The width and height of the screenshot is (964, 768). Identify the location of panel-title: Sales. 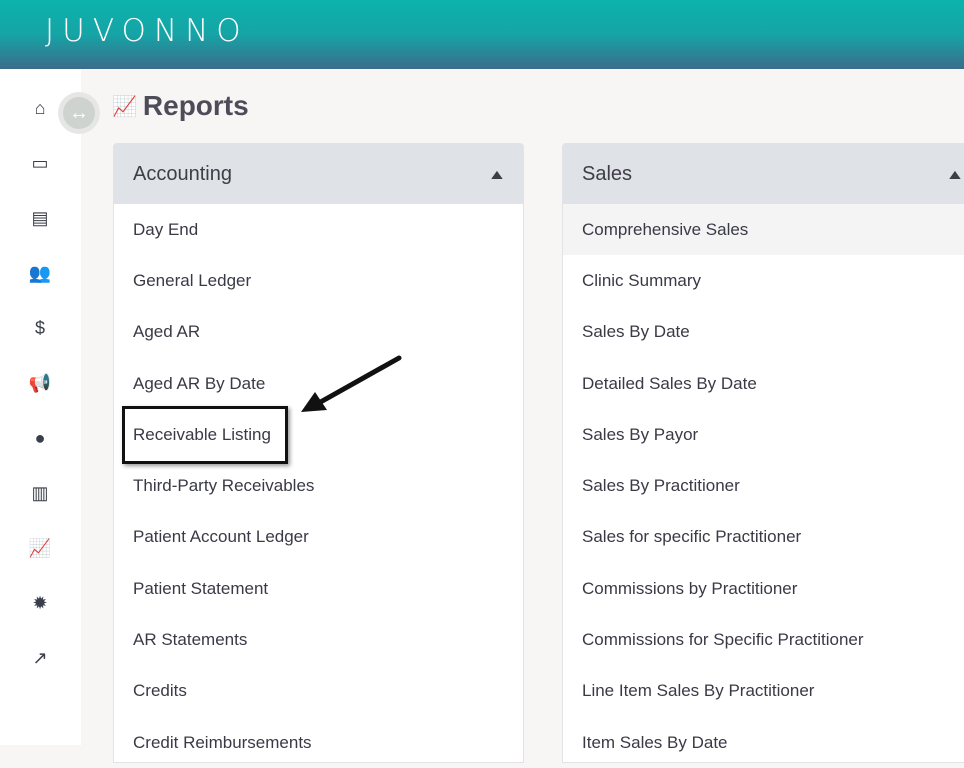
(607, 173).